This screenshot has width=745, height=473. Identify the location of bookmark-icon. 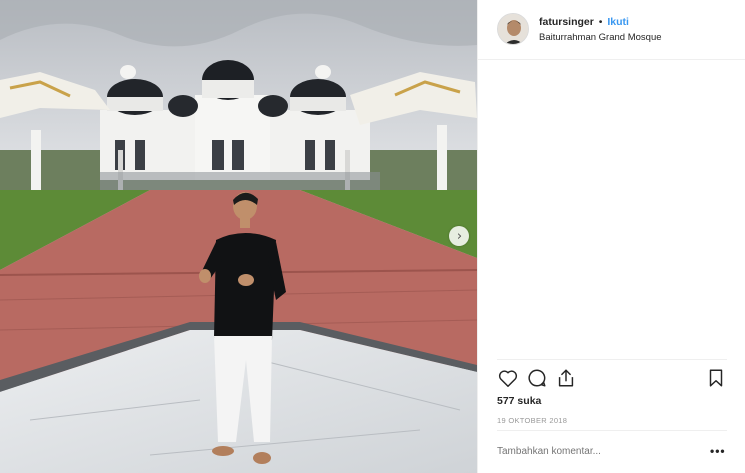
(716, 378).